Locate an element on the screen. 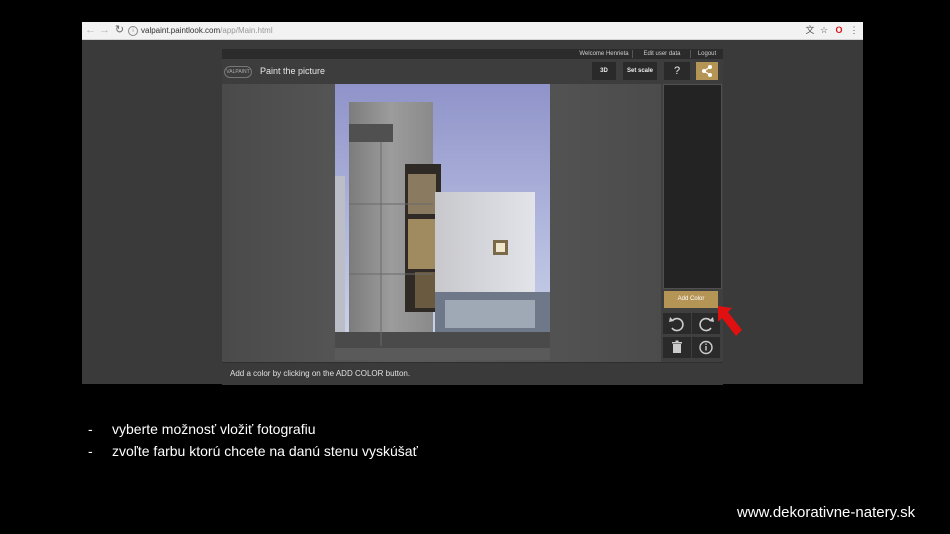 The height and width of the screenshot is (534, 950). star-icon: ☆ is located at coordinates (824, 30).